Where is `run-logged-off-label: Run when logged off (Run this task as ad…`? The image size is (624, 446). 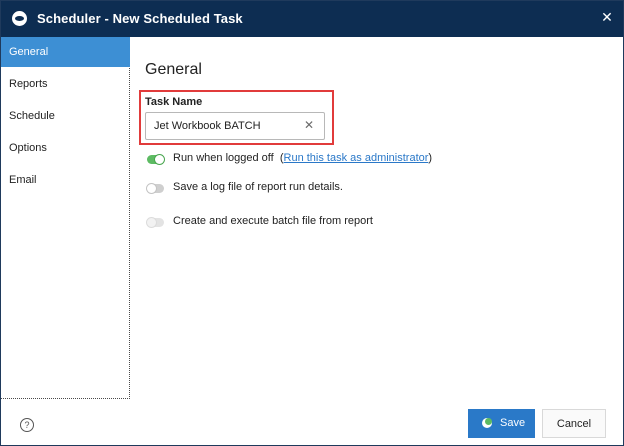 run-logged-off-label: Run when logged off (Run this task as ad… is located at coordinates (302, 158).